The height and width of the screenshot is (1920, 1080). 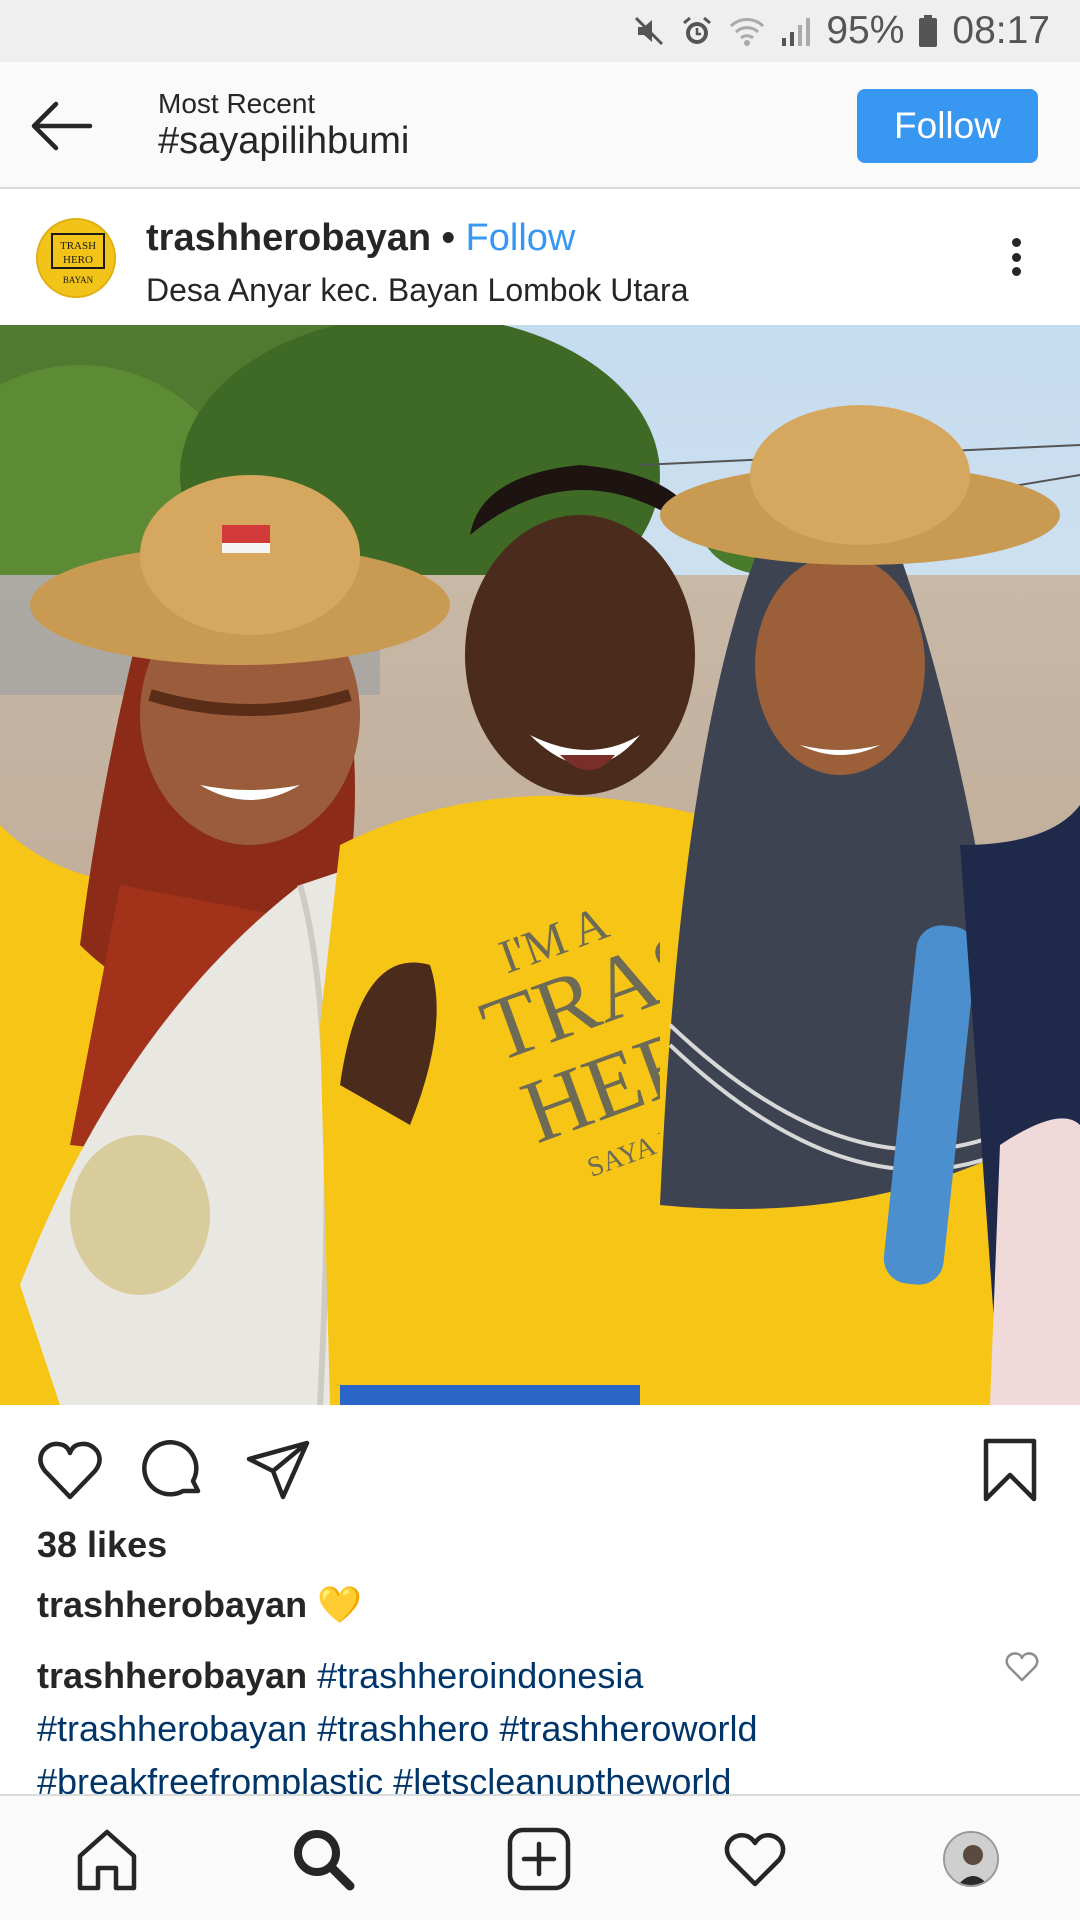 I want to click on alarm-icon, so click(x=697, y=31).